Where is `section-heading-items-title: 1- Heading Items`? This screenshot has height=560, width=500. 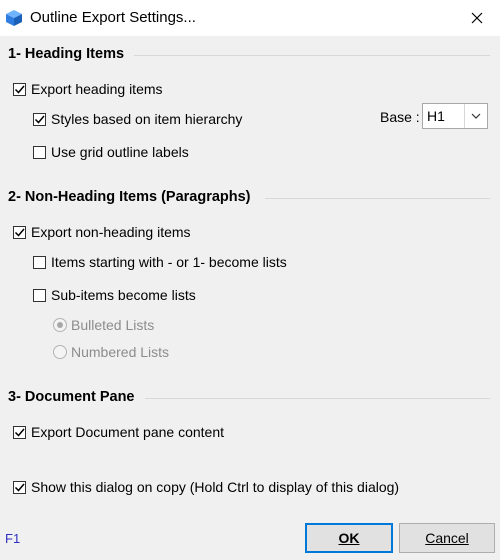
section-heading-items-title: 1- Heading Items is located at coordinates (66, 54).